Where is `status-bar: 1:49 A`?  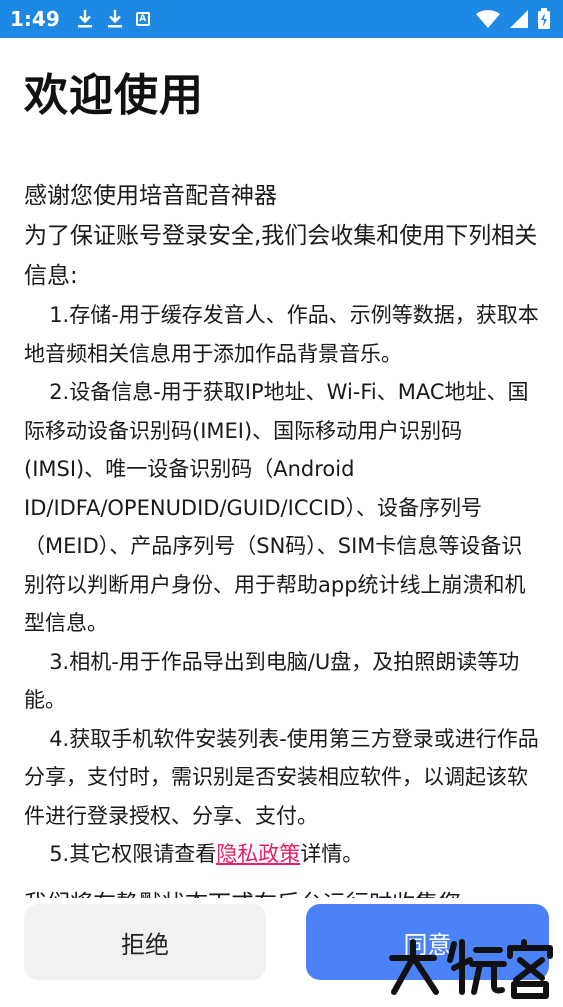
status-bar: 1:49 A is located at coordinates (281, 19).